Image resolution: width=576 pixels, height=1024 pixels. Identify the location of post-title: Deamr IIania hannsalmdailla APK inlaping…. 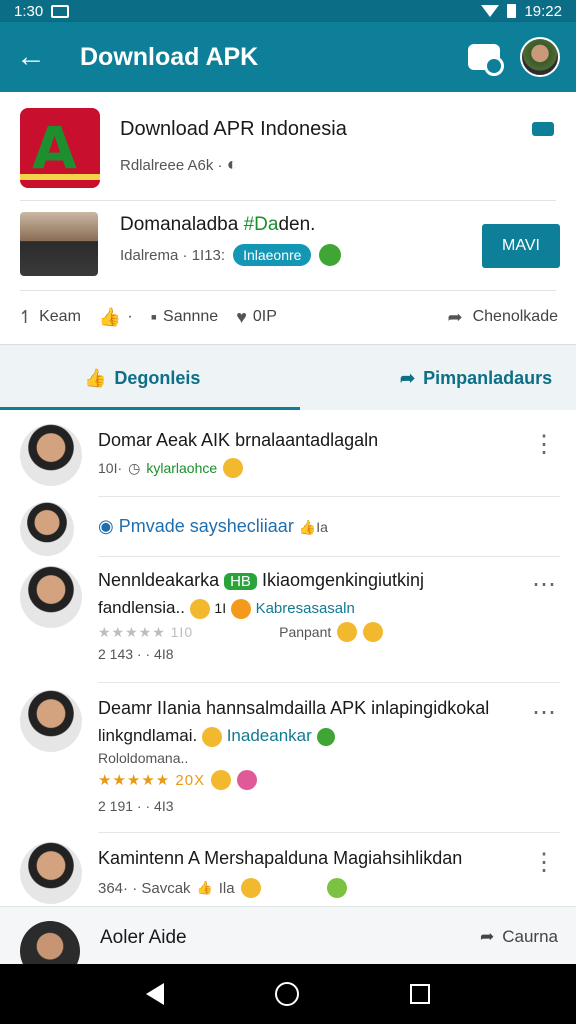
(294, 708).